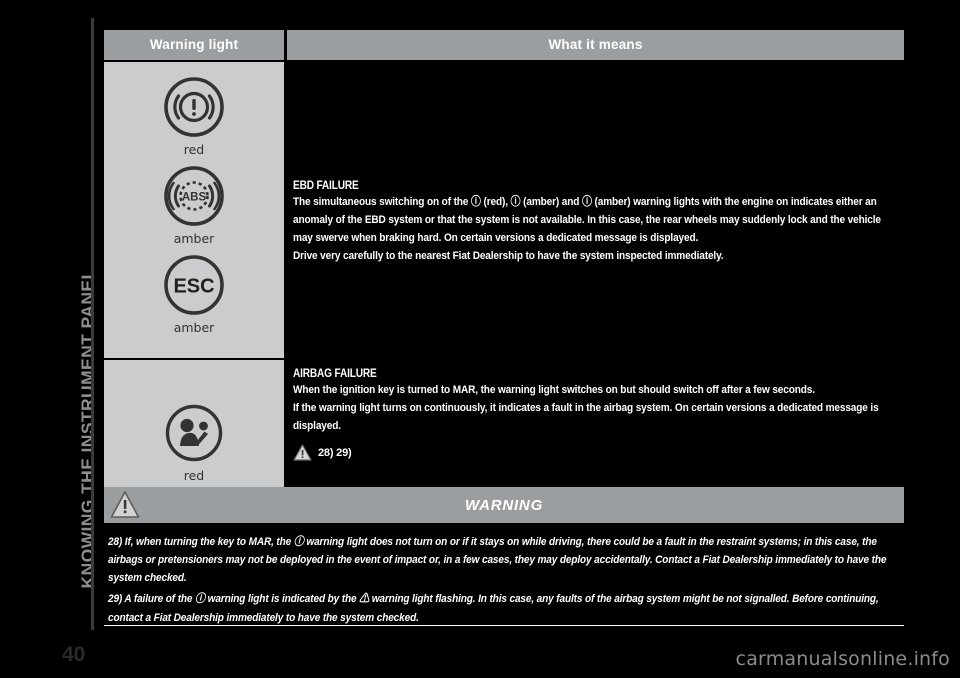 Image resolution: width=960 pixels, height=678 pixels. I want to click on svg-text: ABS, so click(194, 198).